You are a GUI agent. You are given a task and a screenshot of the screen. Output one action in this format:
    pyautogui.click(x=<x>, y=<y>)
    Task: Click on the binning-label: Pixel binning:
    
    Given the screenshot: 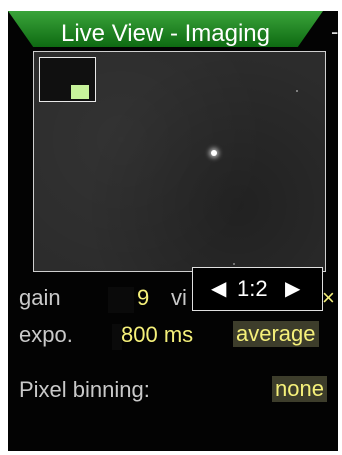 What is the action you would take?
    pyautogui.click(x=84, y=389)
    